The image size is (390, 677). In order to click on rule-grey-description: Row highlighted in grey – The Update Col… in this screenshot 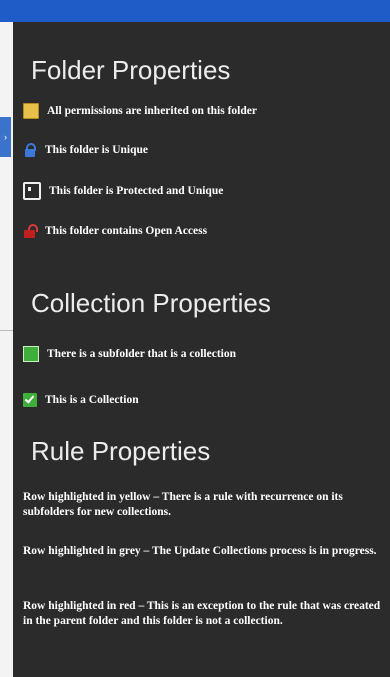, I will do `click(200, 551)`.